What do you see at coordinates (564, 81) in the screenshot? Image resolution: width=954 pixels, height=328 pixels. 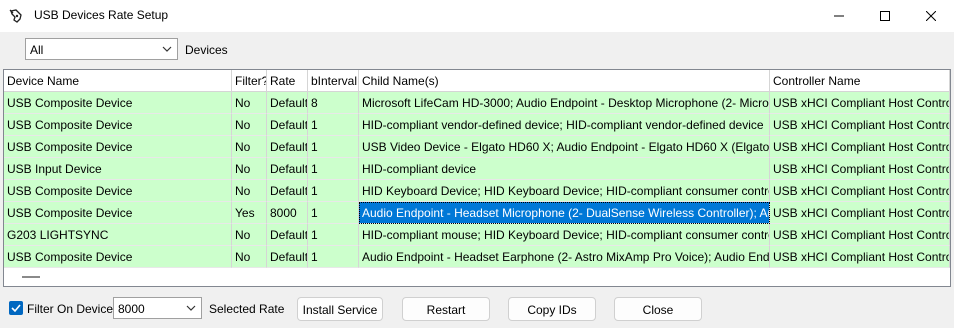 I see `column-header-child-names: Child Name(s)` at bounding box center [564, 81].